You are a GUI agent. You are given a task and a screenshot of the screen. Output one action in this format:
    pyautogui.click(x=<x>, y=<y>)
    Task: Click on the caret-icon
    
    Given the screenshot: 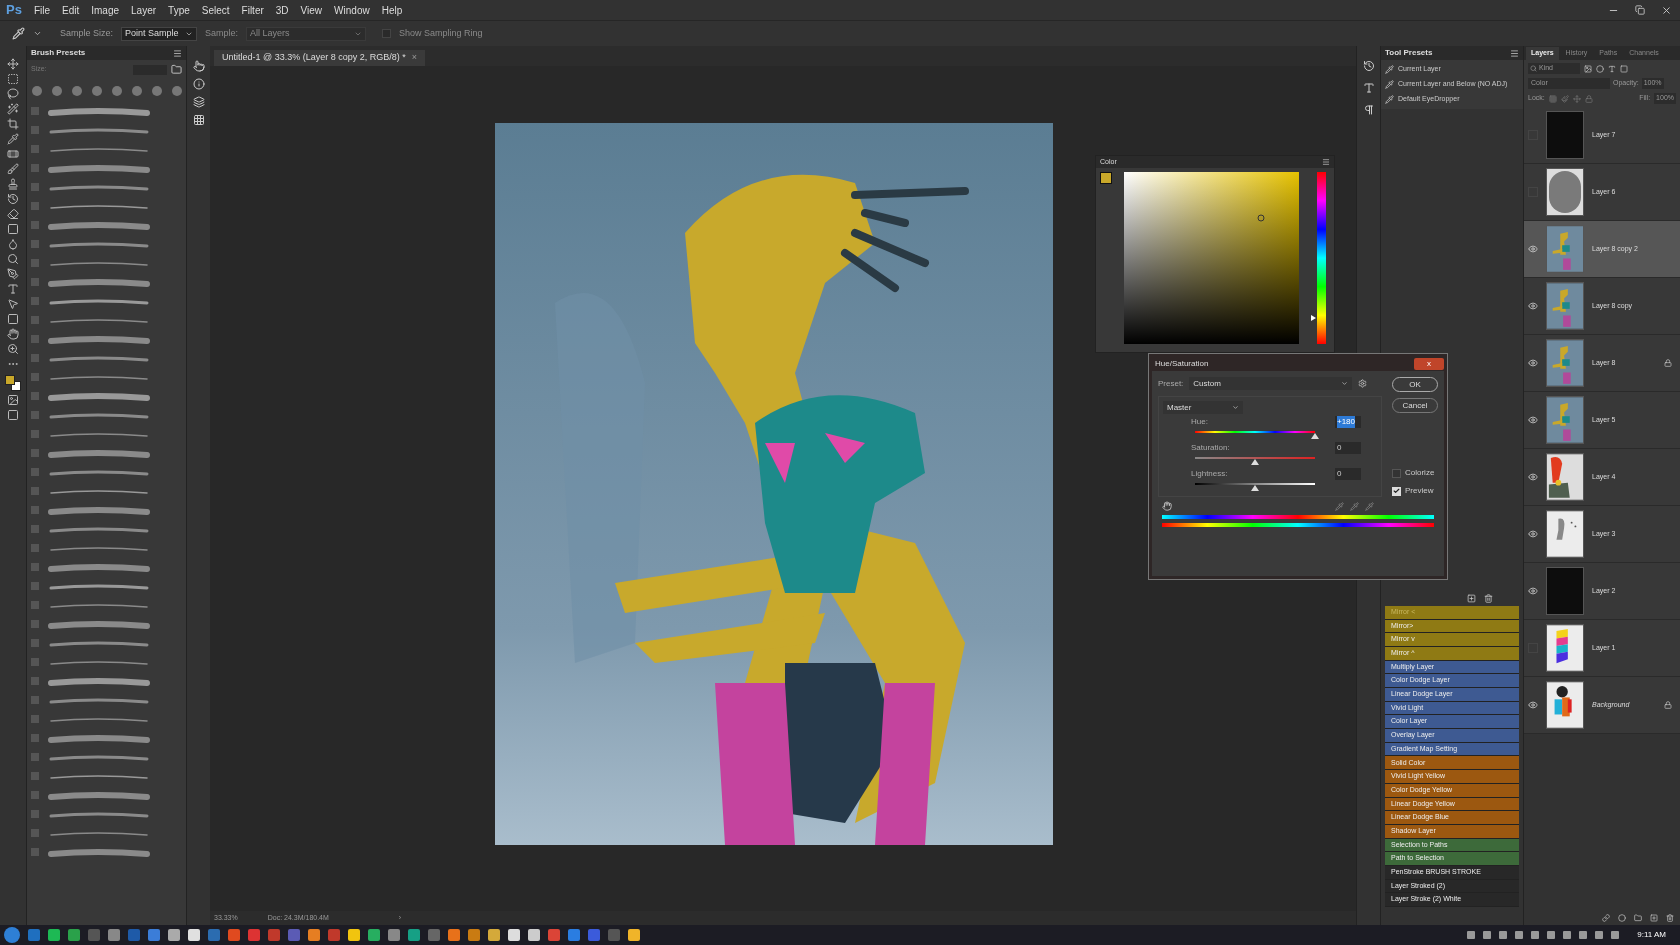 What is the action you would take?
    pyautogui.click(x=37, y=33)
    